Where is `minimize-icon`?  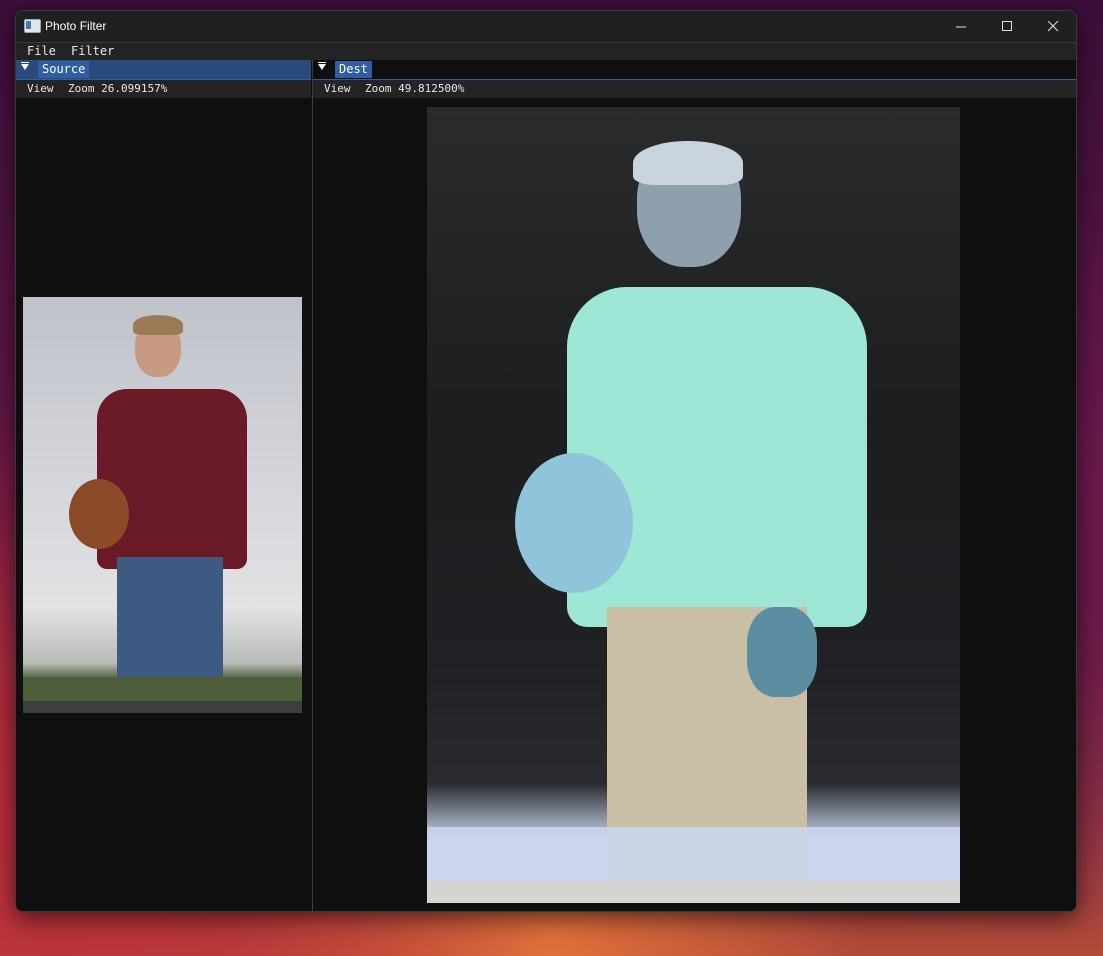
minimize-icon is located at coordinates (960, 27).